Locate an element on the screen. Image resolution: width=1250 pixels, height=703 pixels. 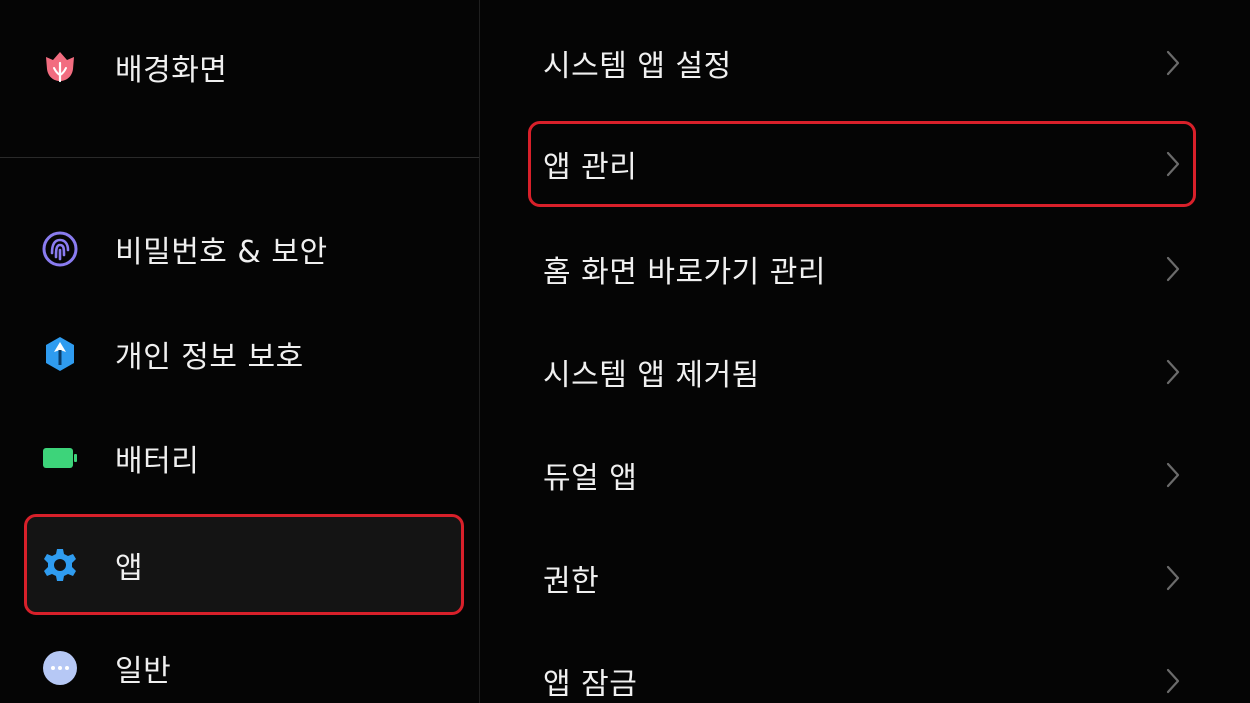
row-removed-system-apps: 시스템 앱 제거됨 is located at coordinates (862, 372).